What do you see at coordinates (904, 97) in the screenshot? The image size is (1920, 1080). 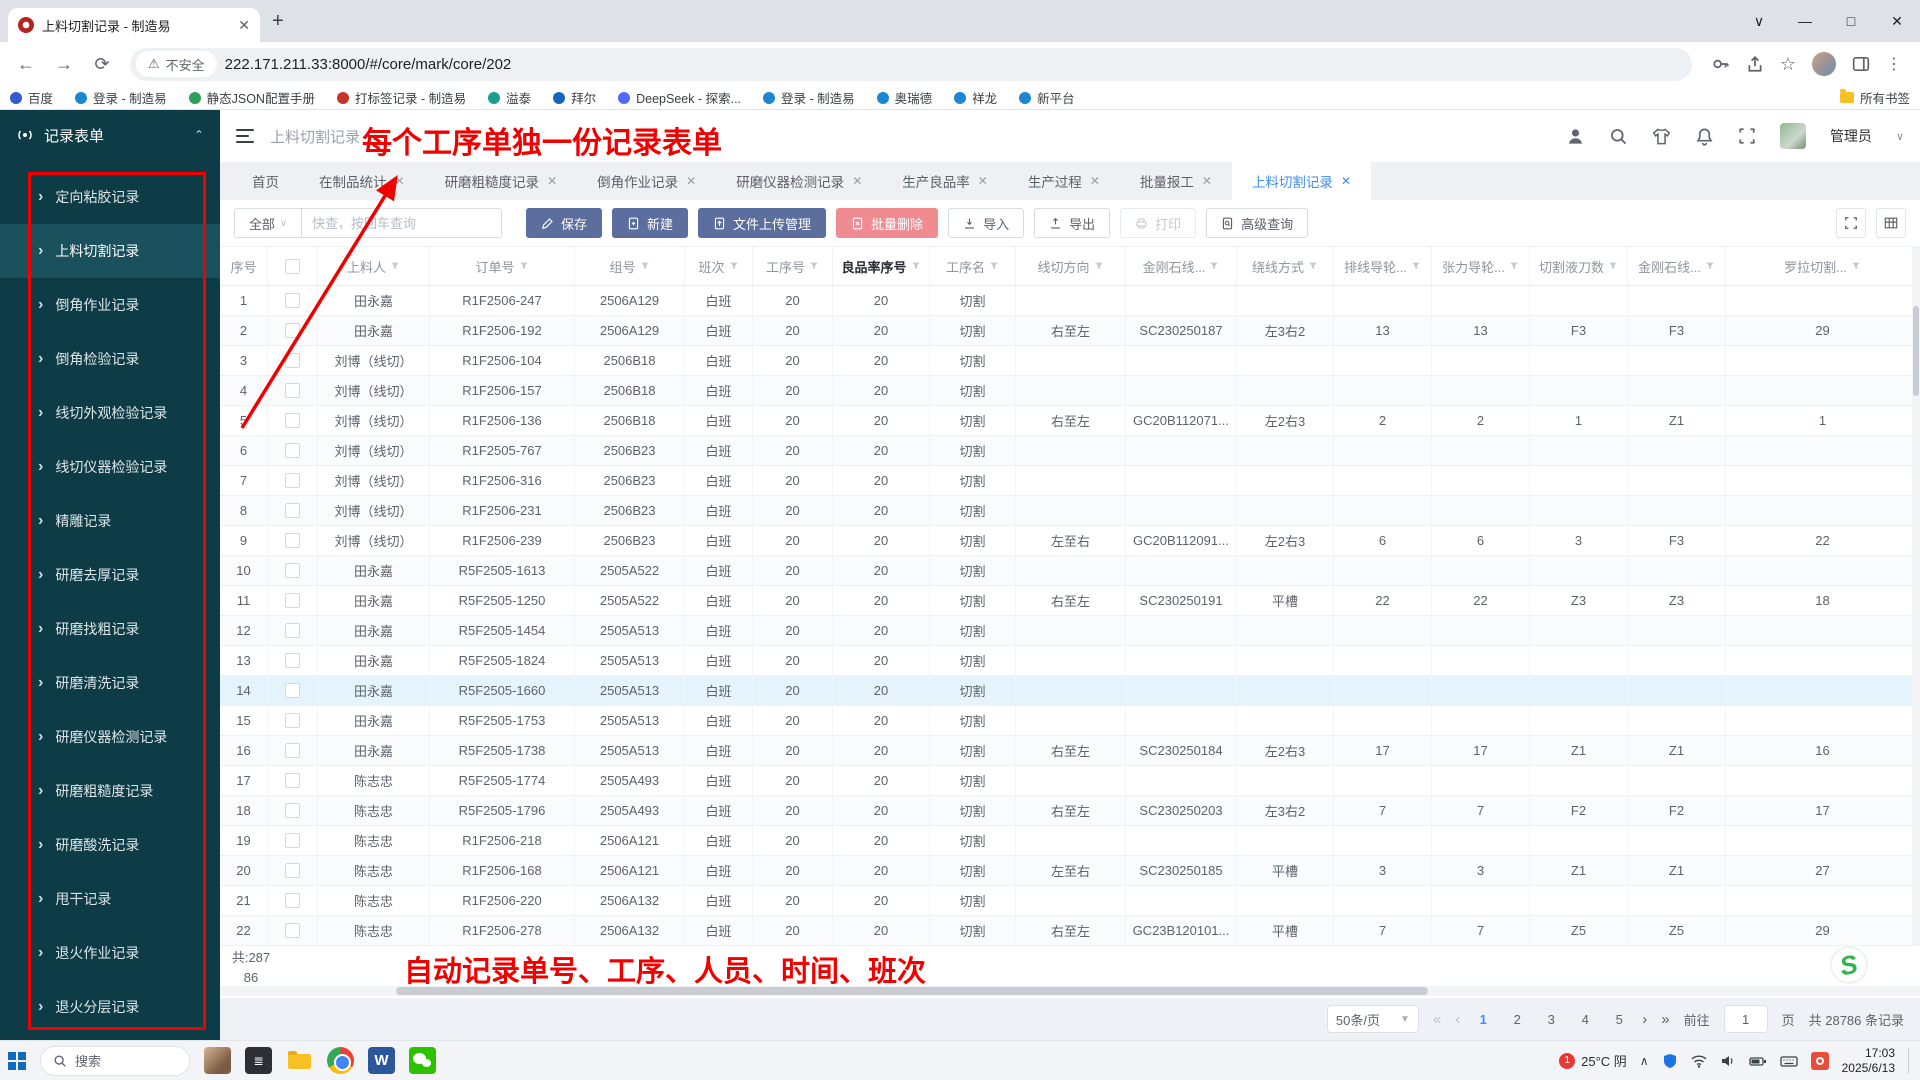 I see `bookmark-item: 奥瑞德` at bounding box center [904, 97].